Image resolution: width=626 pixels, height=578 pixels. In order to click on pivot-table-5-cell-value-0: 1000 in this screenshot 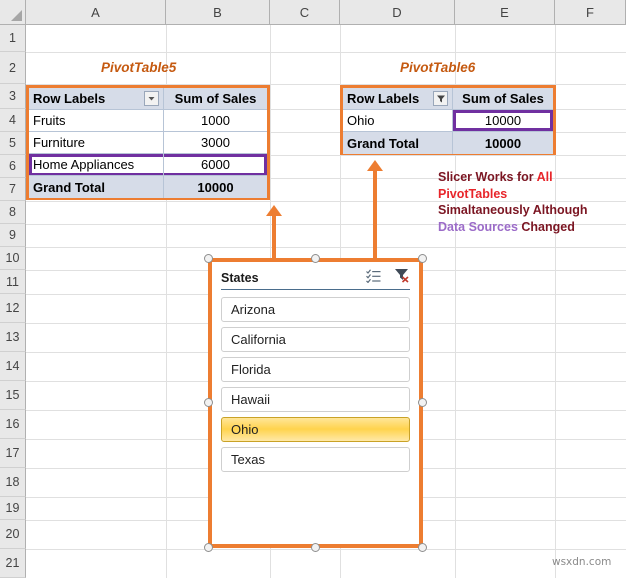, I will do `click(215, 121)`.